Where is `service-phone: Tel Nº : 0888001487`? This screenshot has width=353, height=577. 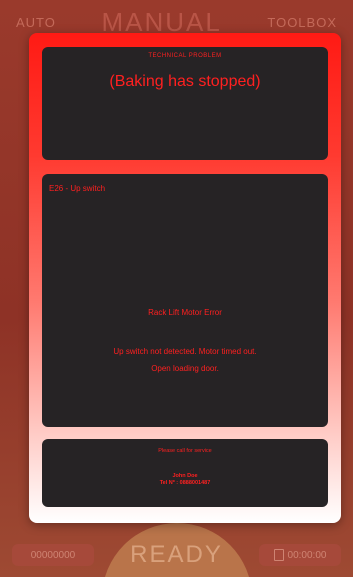 service-phone: Tel Nº : 0888001487 is located at coordinates (185, 483).